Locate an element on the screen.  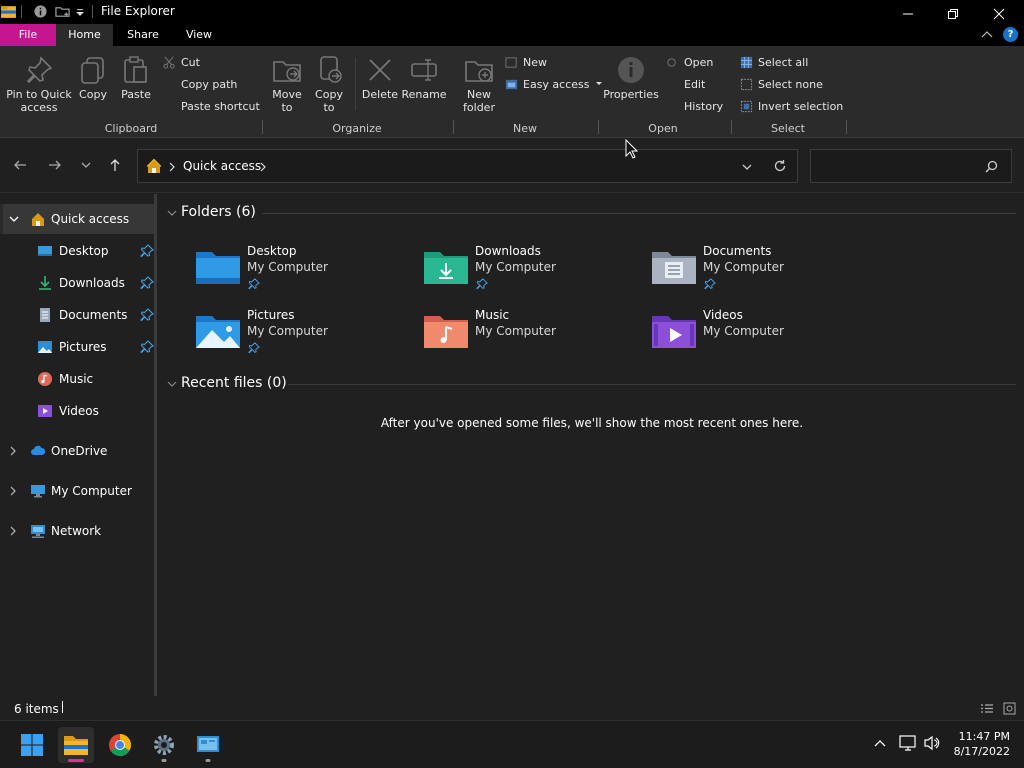
forward-button is located at coordinates (55, 165).